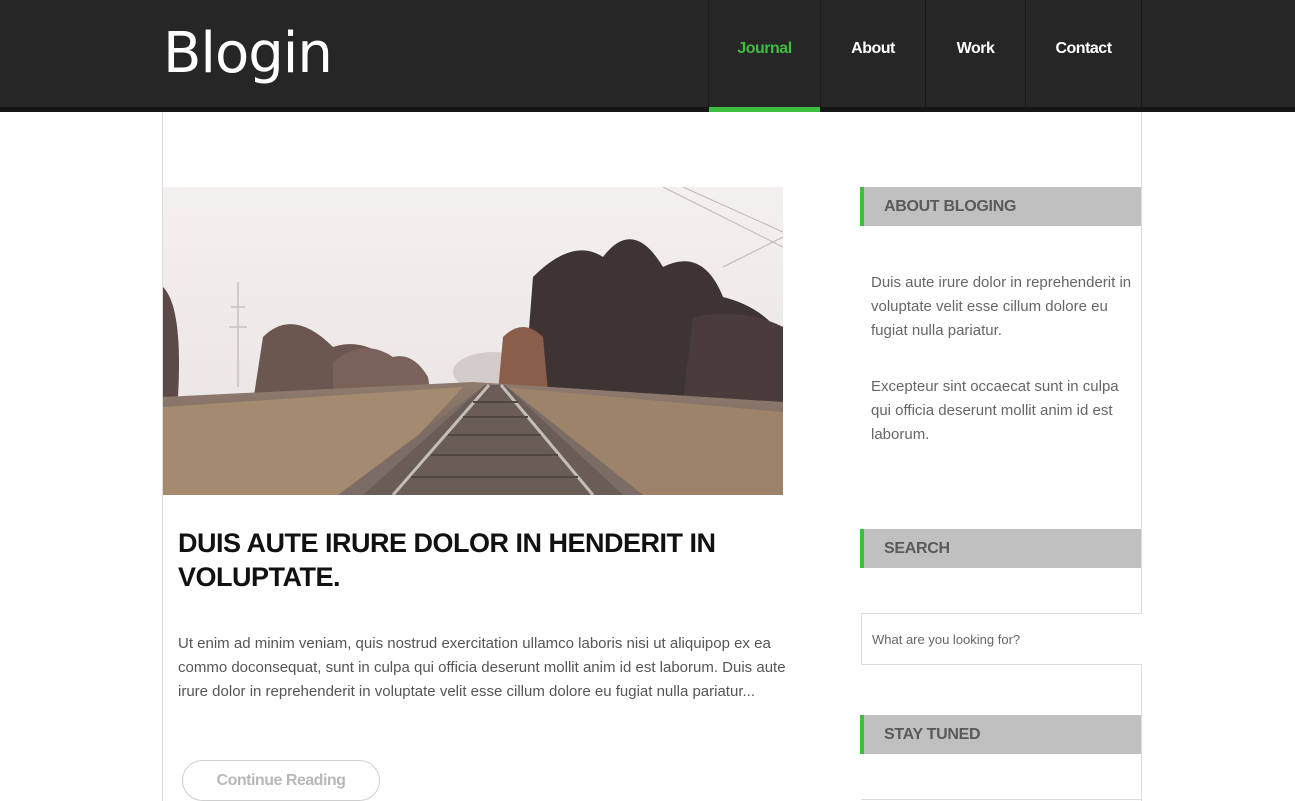  I want to click on main-nav: Journal About Work Contact, so click(925, 56).